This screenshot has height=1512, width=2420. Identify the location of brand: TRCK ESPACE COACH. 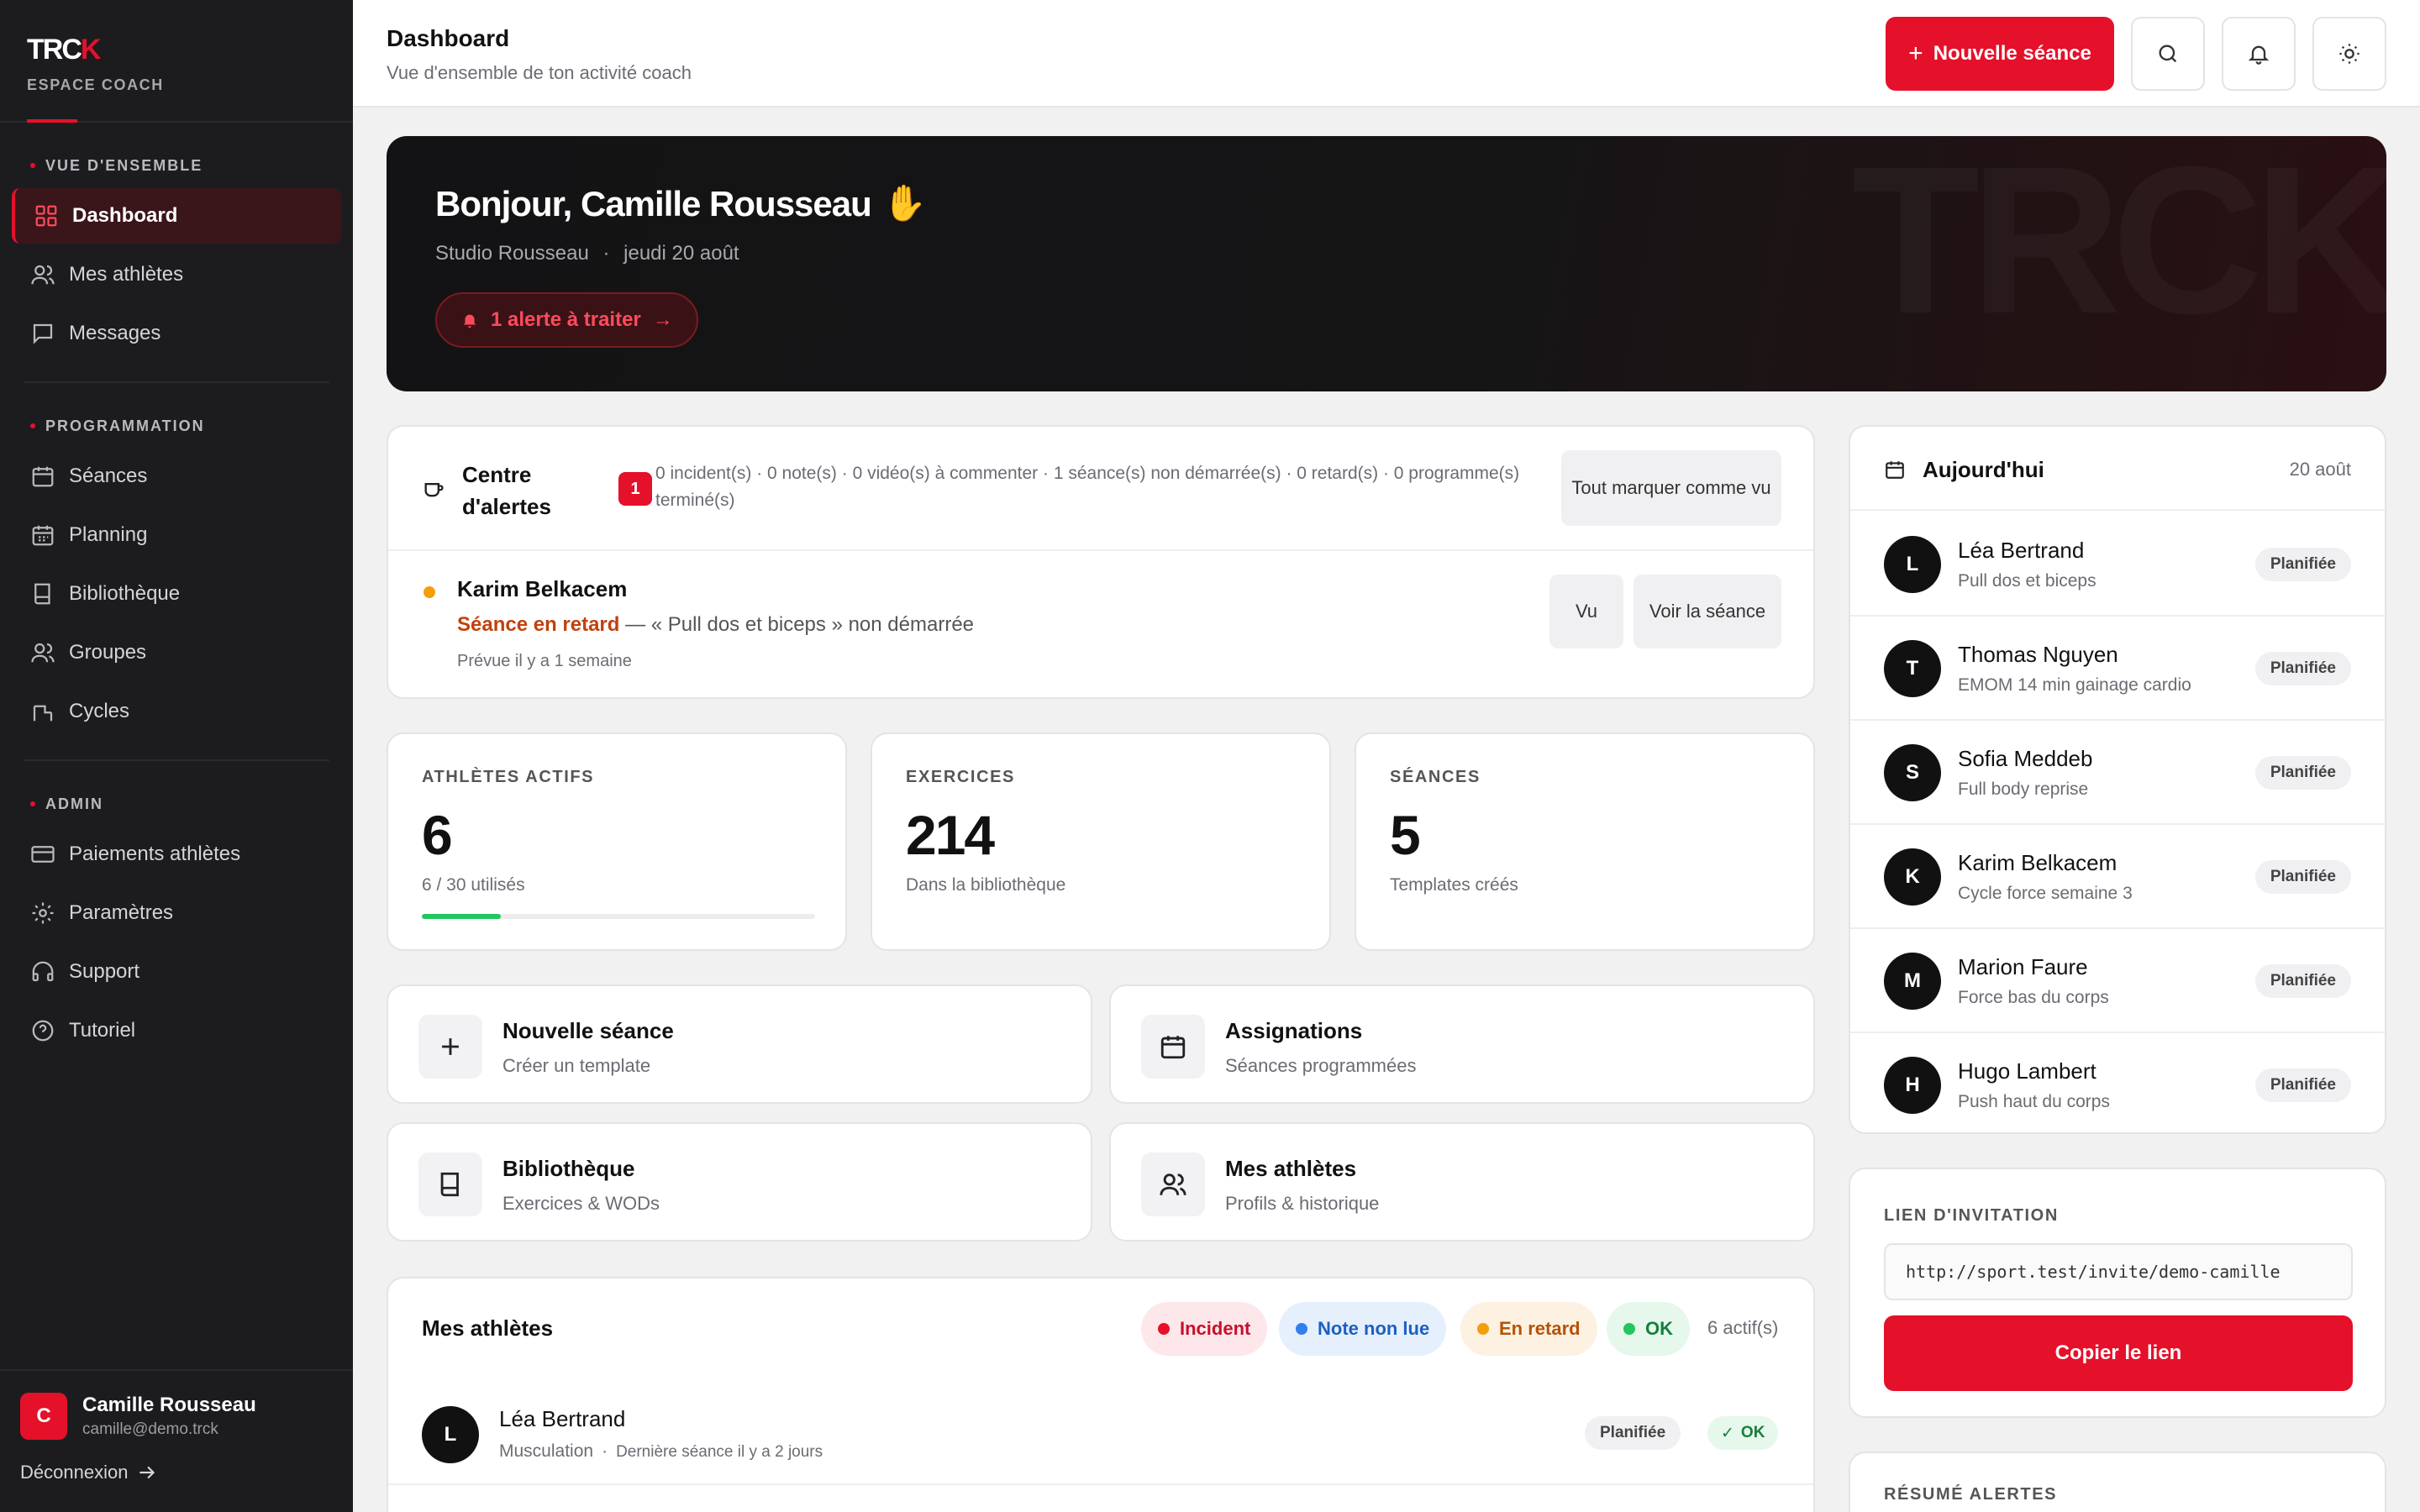
(176, 61).